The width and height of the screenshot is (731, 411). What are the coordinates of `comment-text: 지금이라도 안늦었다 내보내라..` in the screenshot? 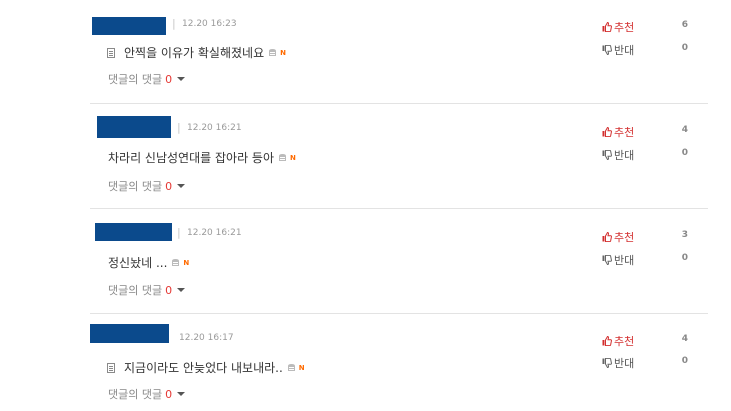 It's located at (203, 368).